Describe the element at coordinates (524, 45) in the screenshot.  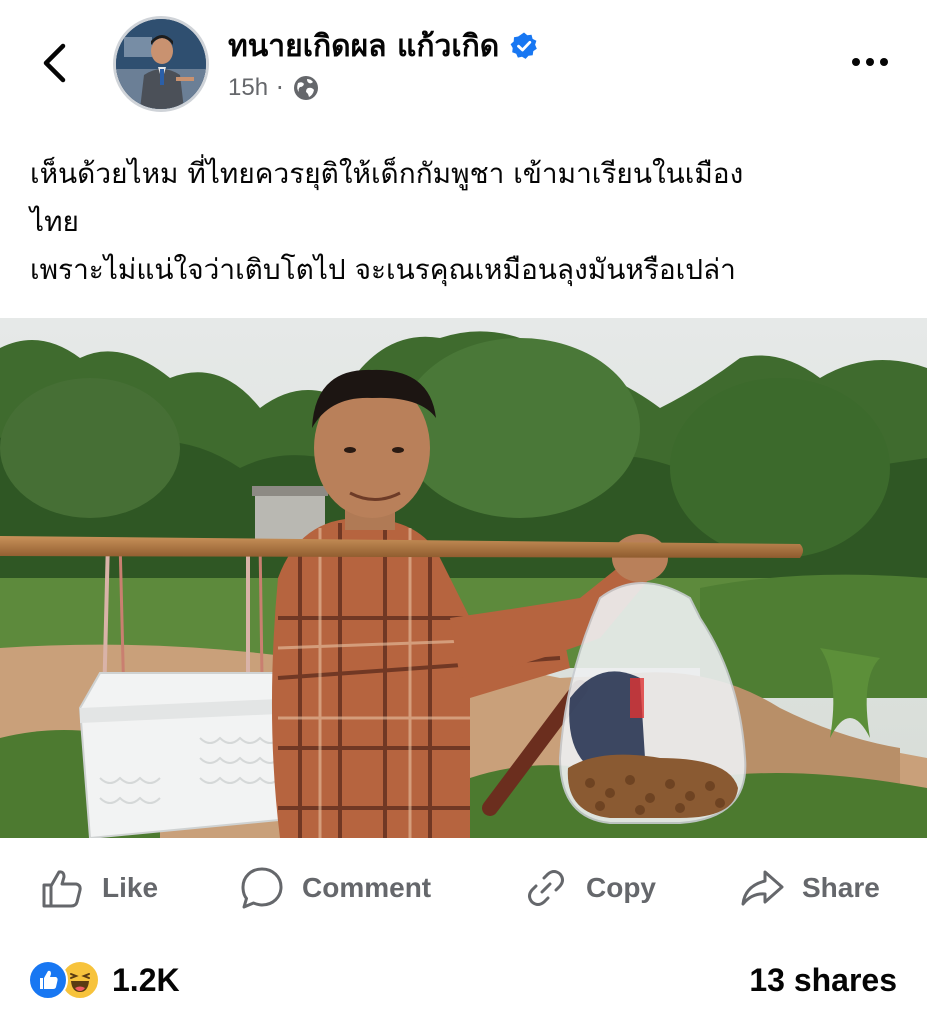
I see `verified-badge-icon` at that location.